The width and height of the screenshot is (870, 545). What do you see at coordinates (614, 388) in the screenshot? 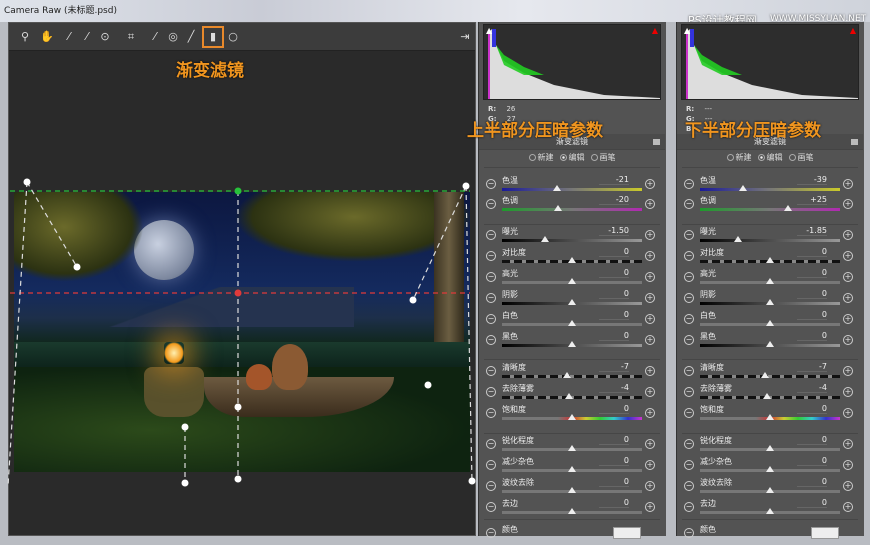
I see `slider-value-input: -4` at bounding box center [614, 388].